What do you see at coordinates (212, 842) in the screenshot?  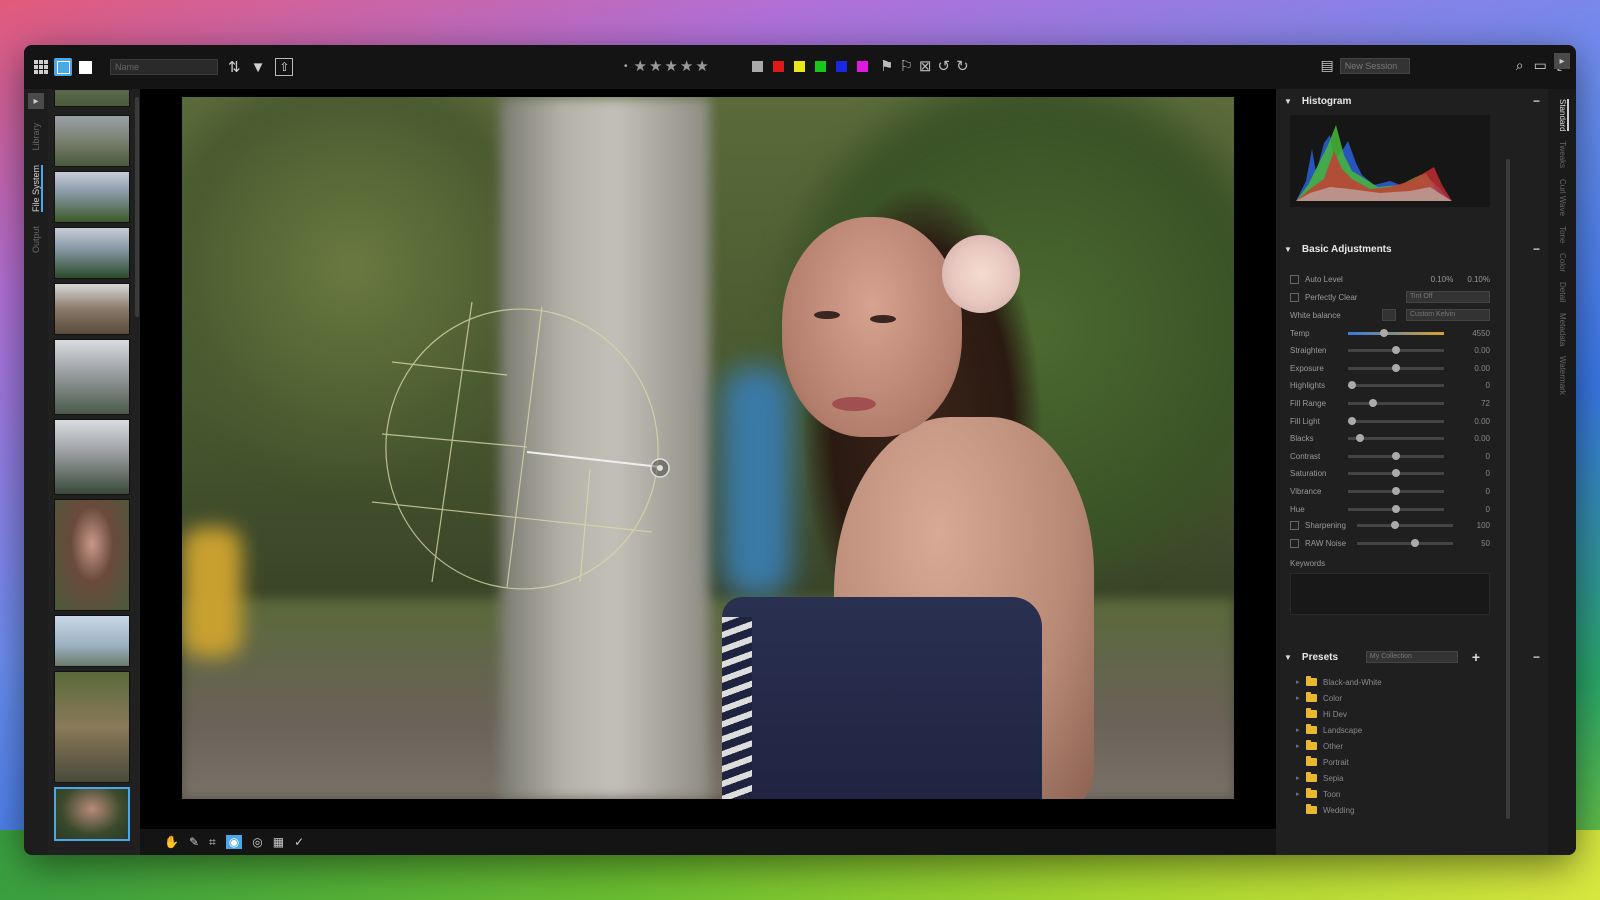 I see `crop-tool-icon: ⌗` at bounding box center [212, 842].